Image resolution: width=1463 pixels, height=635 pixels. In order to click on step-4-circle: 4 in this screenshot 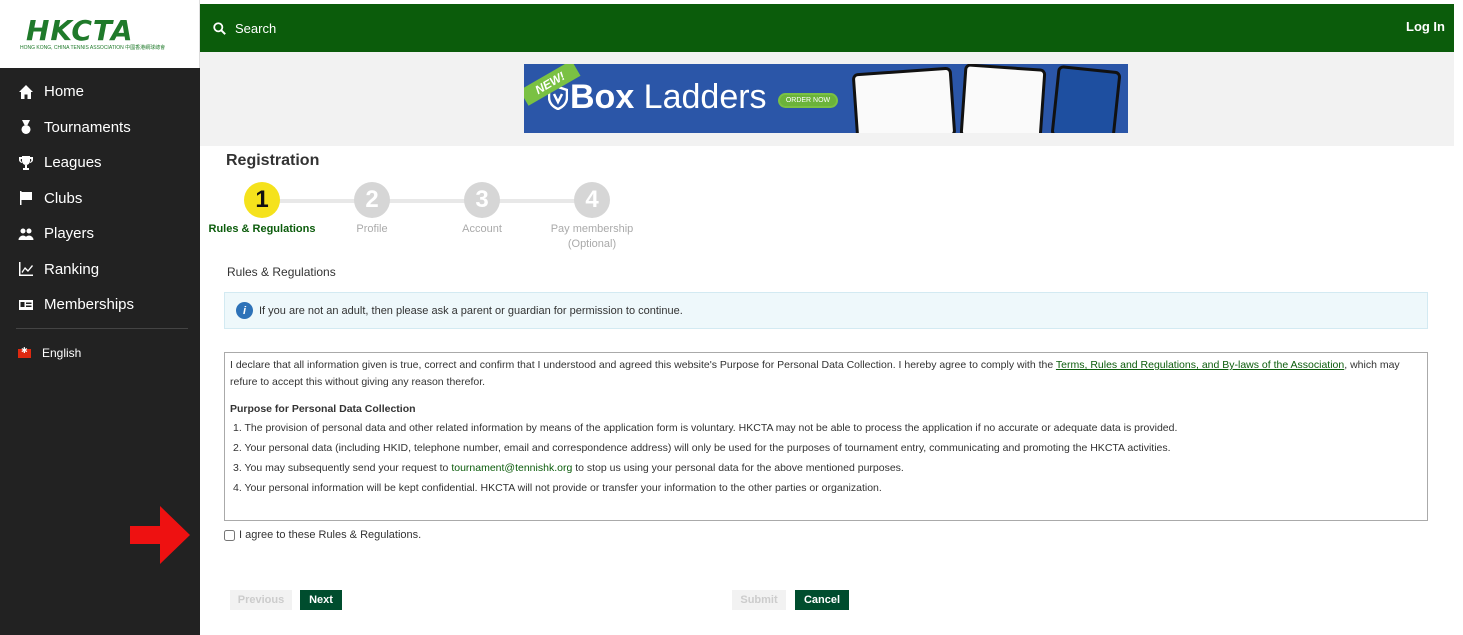, I will do `click(592, 200)`.